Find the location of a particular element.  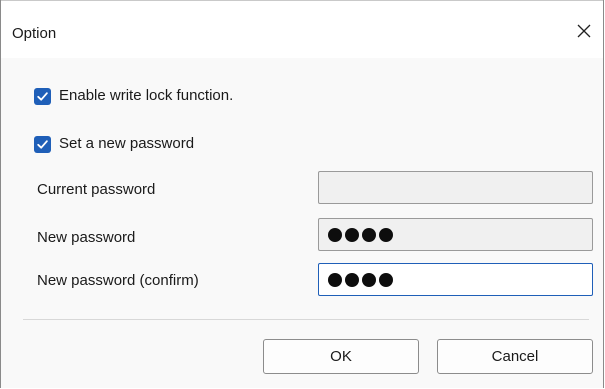

write-lock-option: Enable write lock function. is located at coordinates (133, 96).